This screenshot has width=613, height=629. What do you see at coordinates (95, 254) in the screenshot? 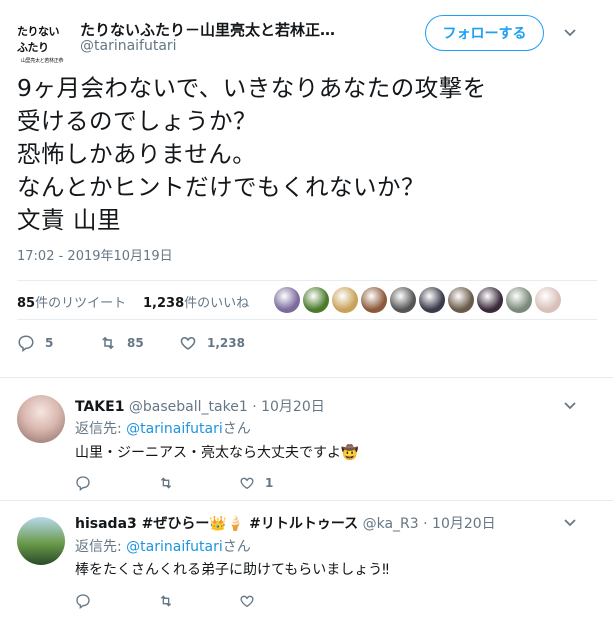
I see `tweet-timestamp: 17:02 - 2019年10月19日` at bounding box center [95, 254].